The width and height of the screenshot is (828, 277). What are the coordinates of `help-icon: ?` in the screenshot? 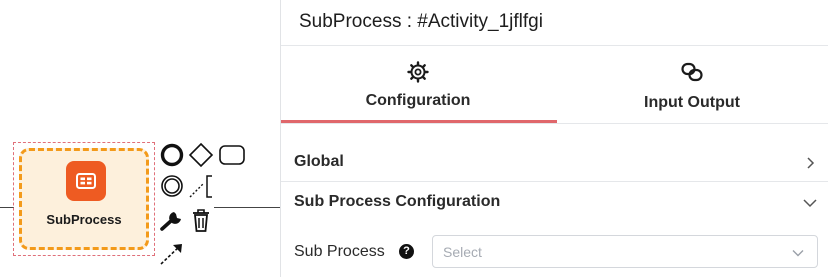 It's located at (406, 251).